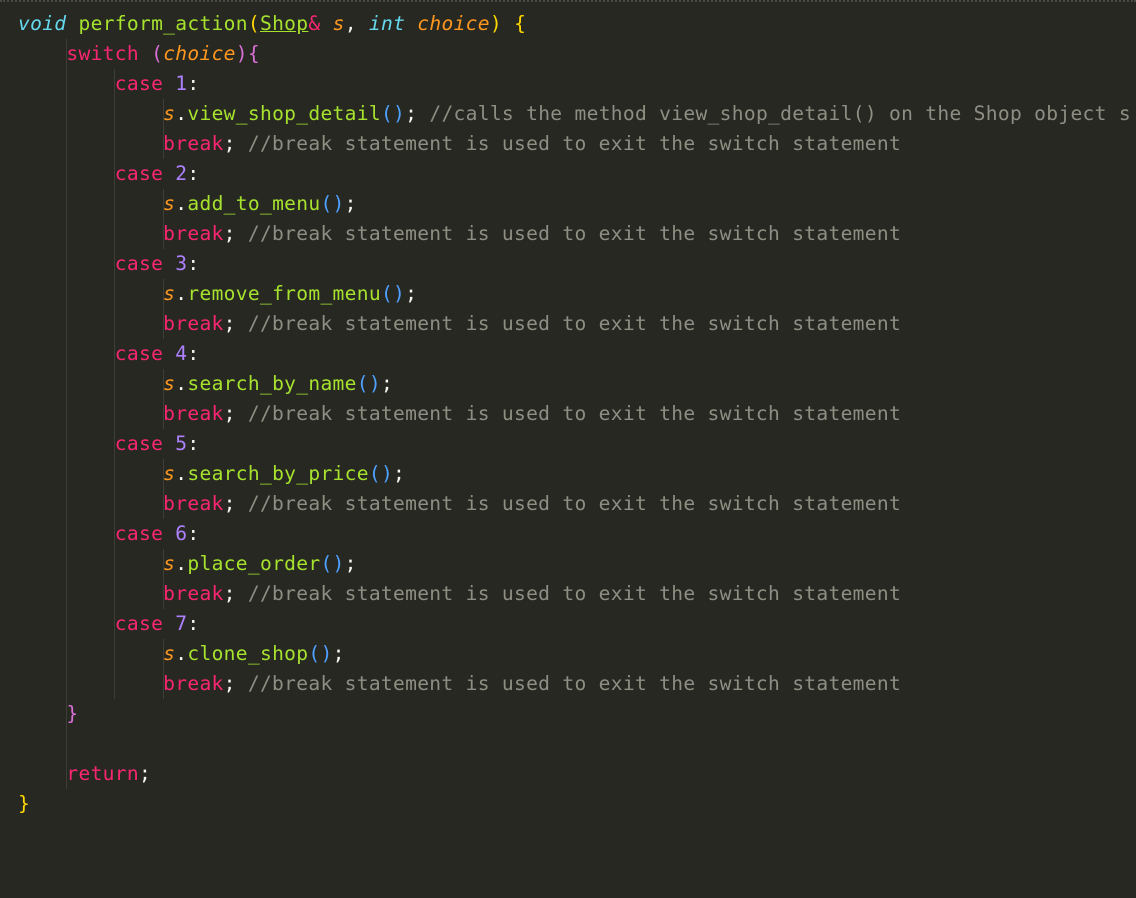 This screenshot has height=898, width=1136. What do you see at coordinates (254, 53) in the screenshot?
I see `code-token: {` at bounding box center [254, 53].